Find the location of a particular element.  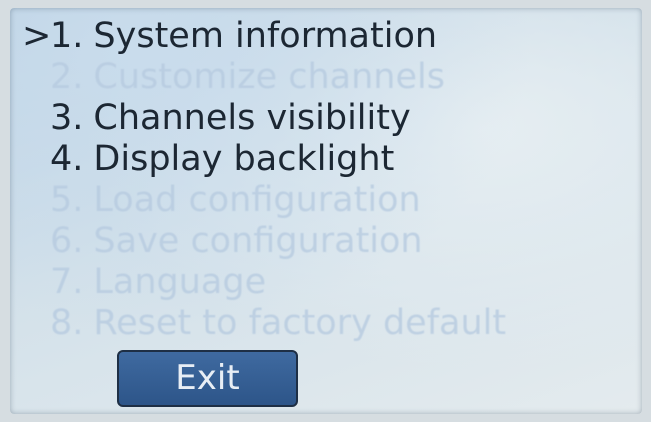

menu-item-channels-visibility: 3. Channels visibility is located at coordinates (264, 118).